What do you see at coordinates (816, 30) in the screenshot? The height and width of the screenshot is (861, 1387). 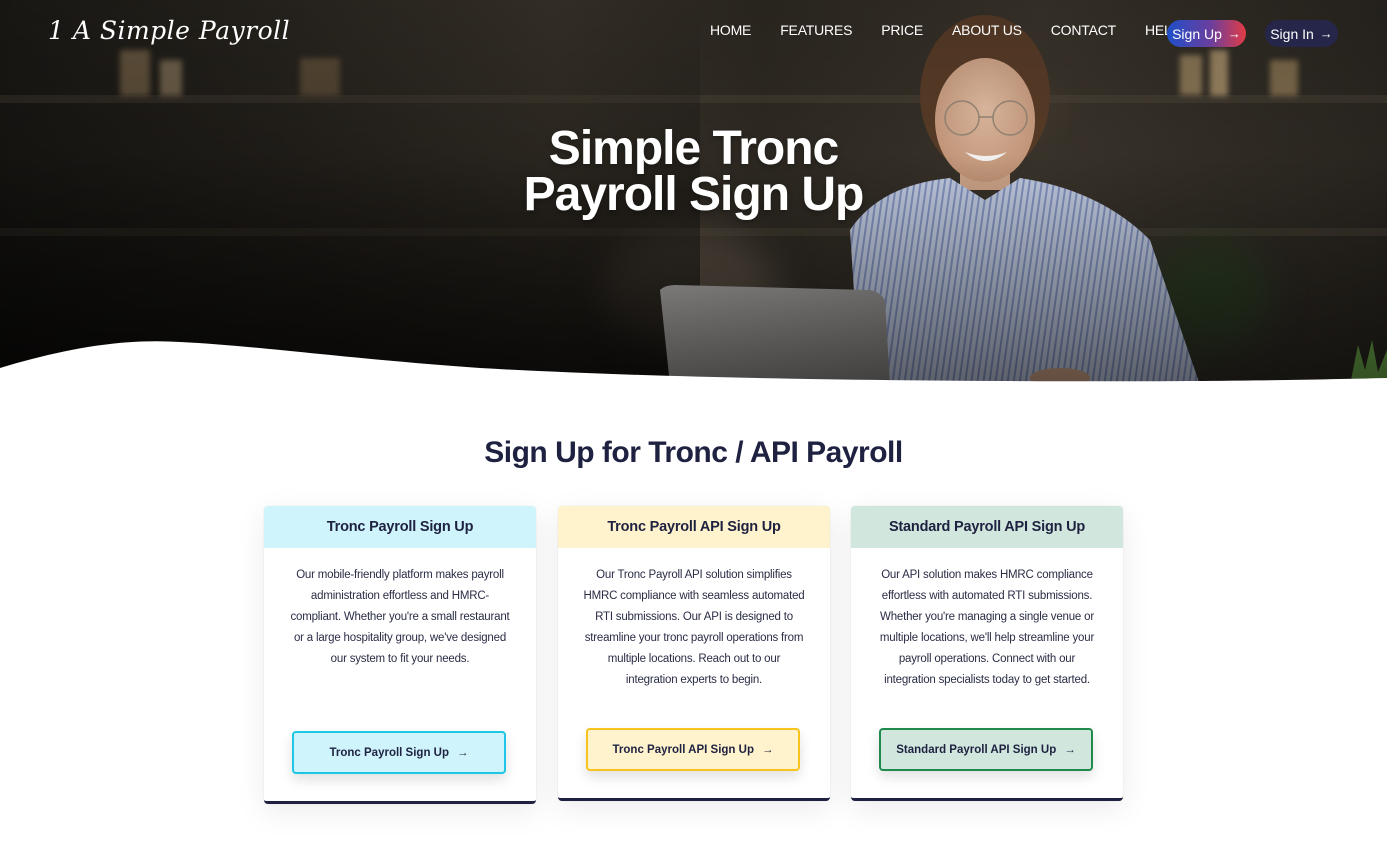 I see `nav-features: FEATURES` at bounding box center [816, 30].